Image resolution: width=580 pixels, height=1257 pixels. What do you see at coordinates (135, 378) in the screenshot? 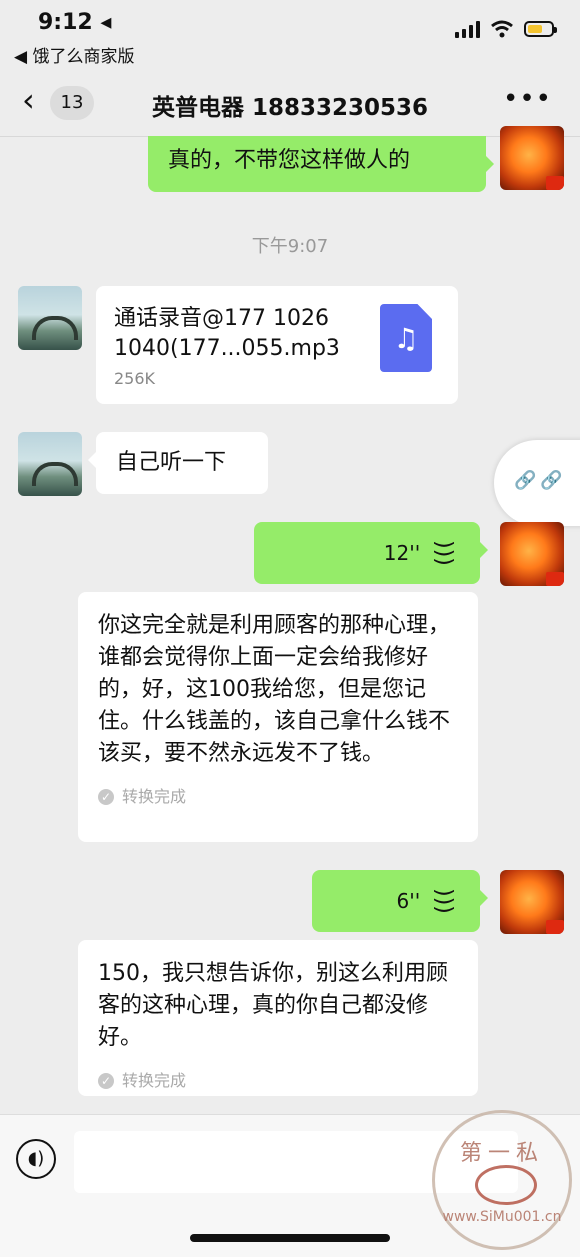
I see `file-size: 256K` at bounding box center [135, 378].